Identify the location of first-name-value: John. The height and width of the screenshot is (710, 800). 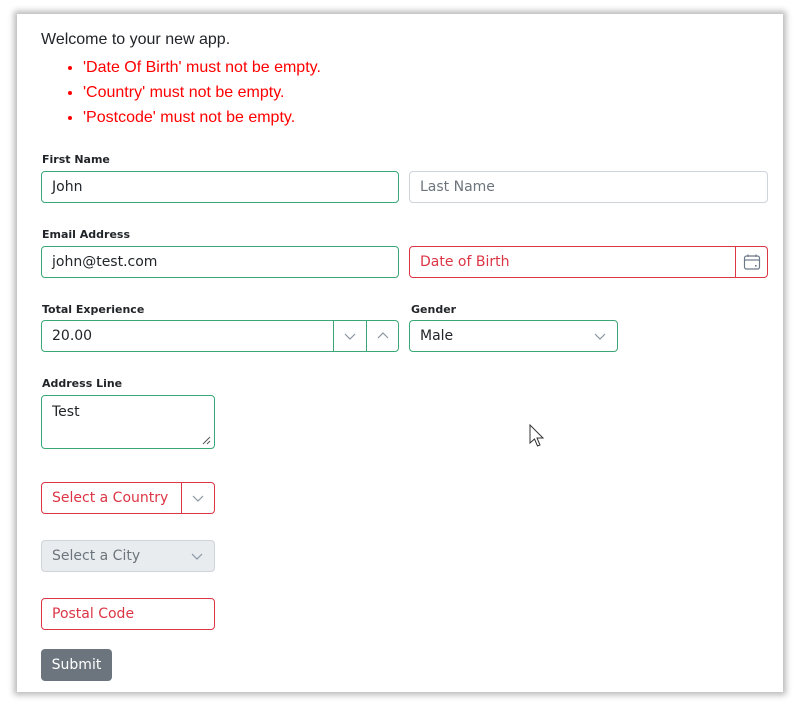
(67, 187).